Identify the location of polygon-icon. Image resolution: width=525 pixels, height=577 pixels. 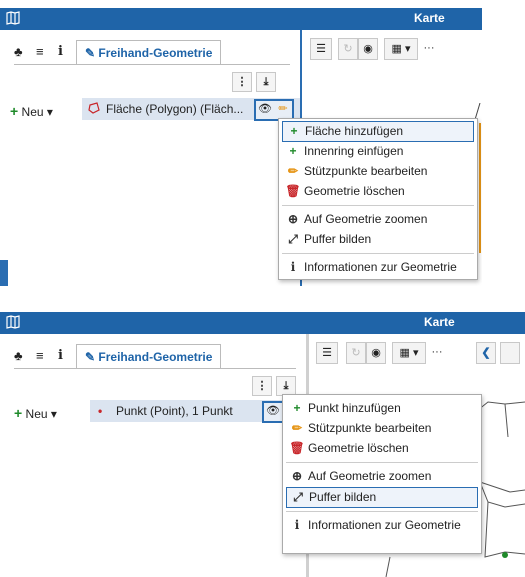
(94, 109).